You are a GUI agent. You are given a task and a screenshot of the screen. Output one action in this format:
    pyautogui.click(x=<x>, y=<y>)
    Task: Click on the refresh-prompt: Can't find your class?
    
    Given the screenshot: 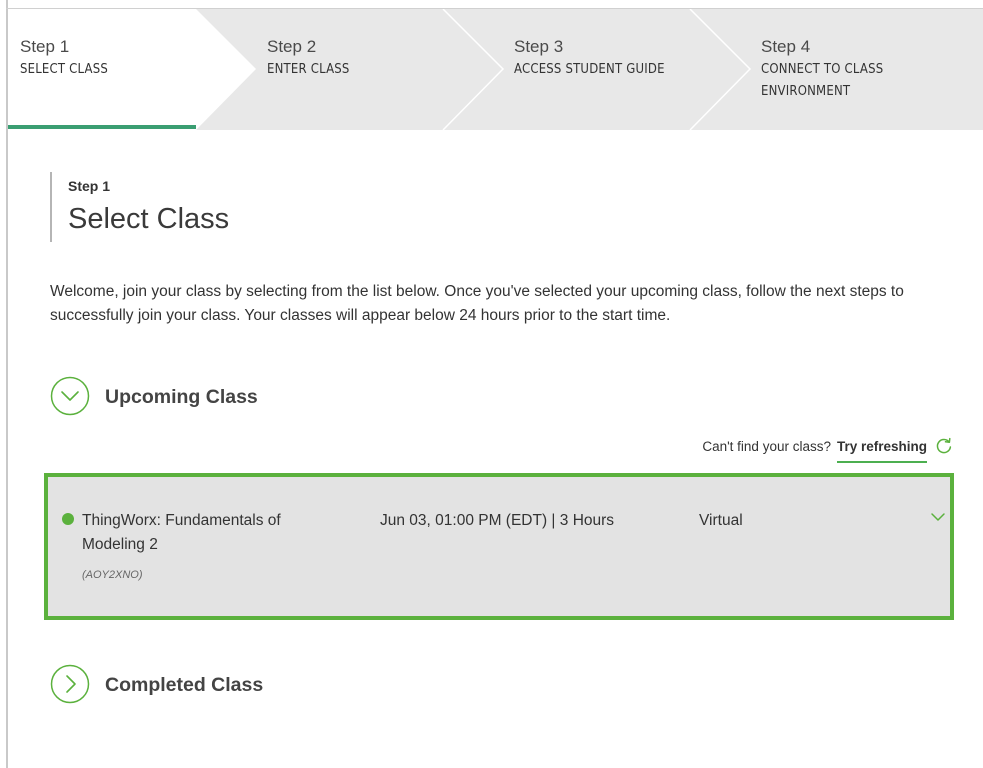 What is the action you would take?
    pyautogui.click(x=766, y=446)
    